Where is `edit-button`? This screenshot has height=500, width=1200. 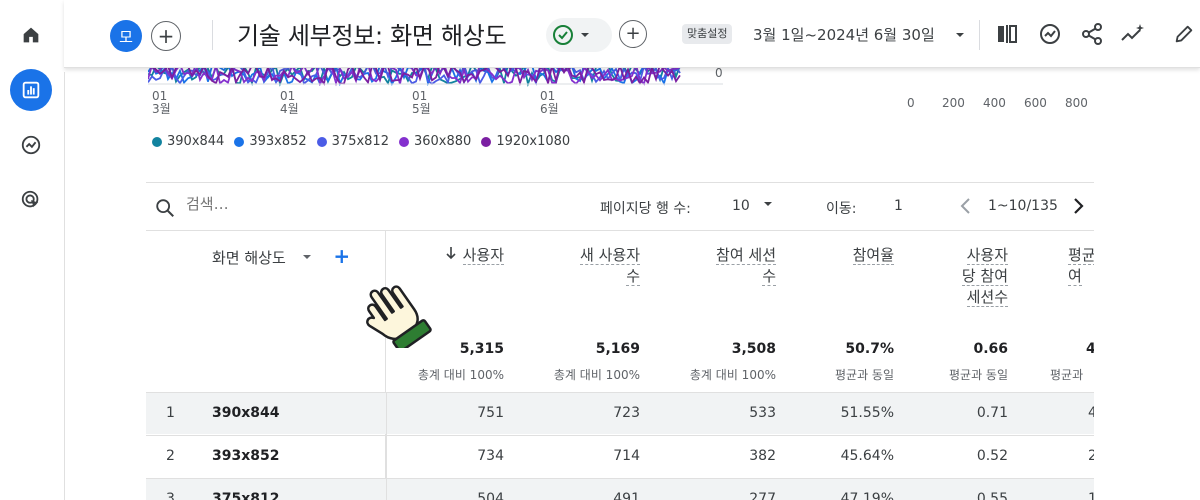
edit-button is located at coordinates (1184, 34).